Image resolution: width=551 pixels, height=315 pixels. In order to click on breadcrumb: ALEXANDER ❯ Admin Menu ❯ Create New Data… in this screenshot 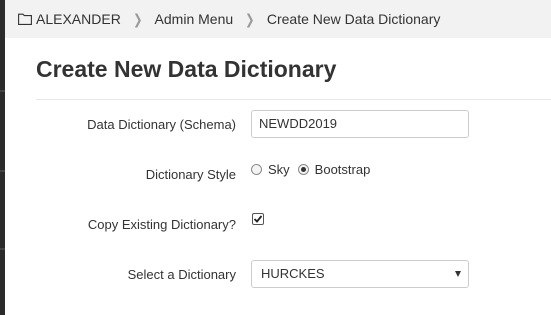, I will do `click(229, 19)`.